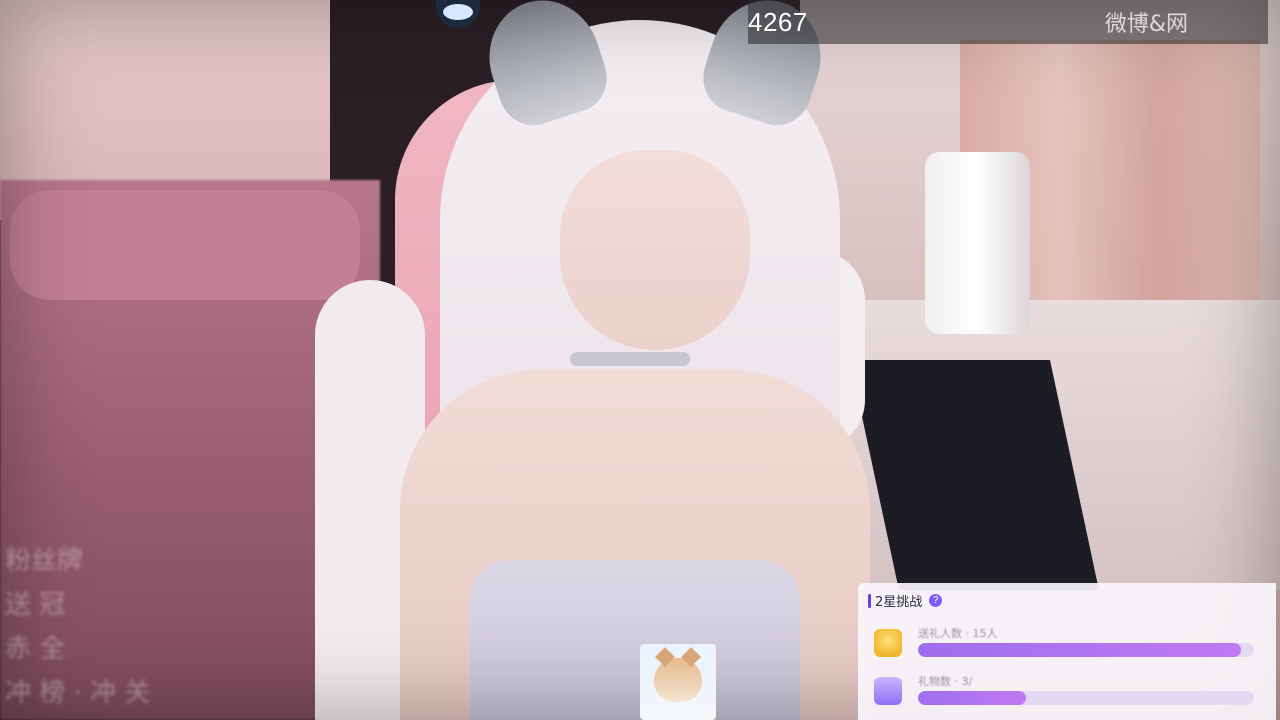  I want to click on faded-line: 送 冠, so click(35, 605).